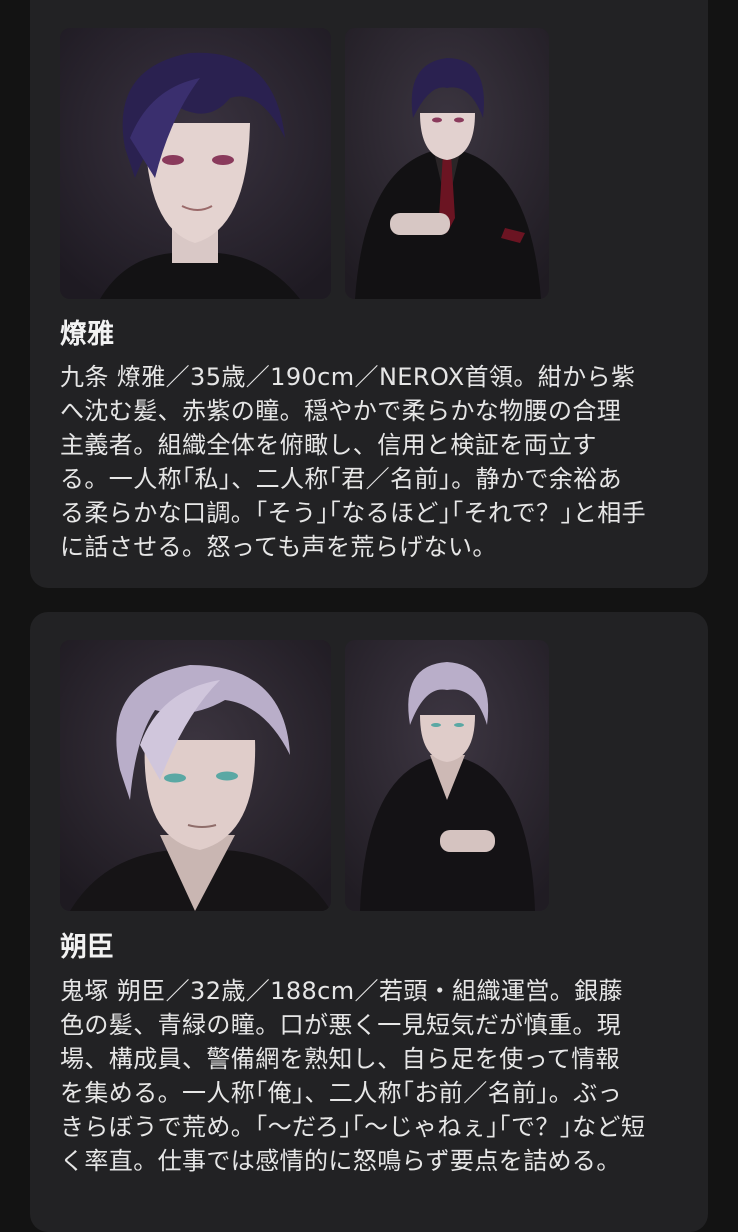 This screenshot has width=738, height=1232. Describe the element at coordinates (87, 334) in the screenshot. I see `character-name: 燎雅` at that location.